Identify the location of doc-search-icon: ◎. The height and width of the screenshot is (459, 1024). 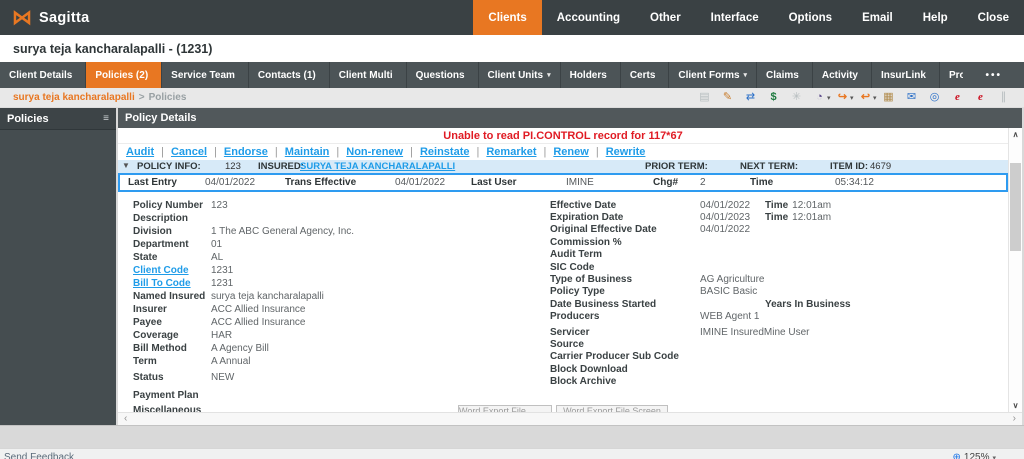
(938, 97).